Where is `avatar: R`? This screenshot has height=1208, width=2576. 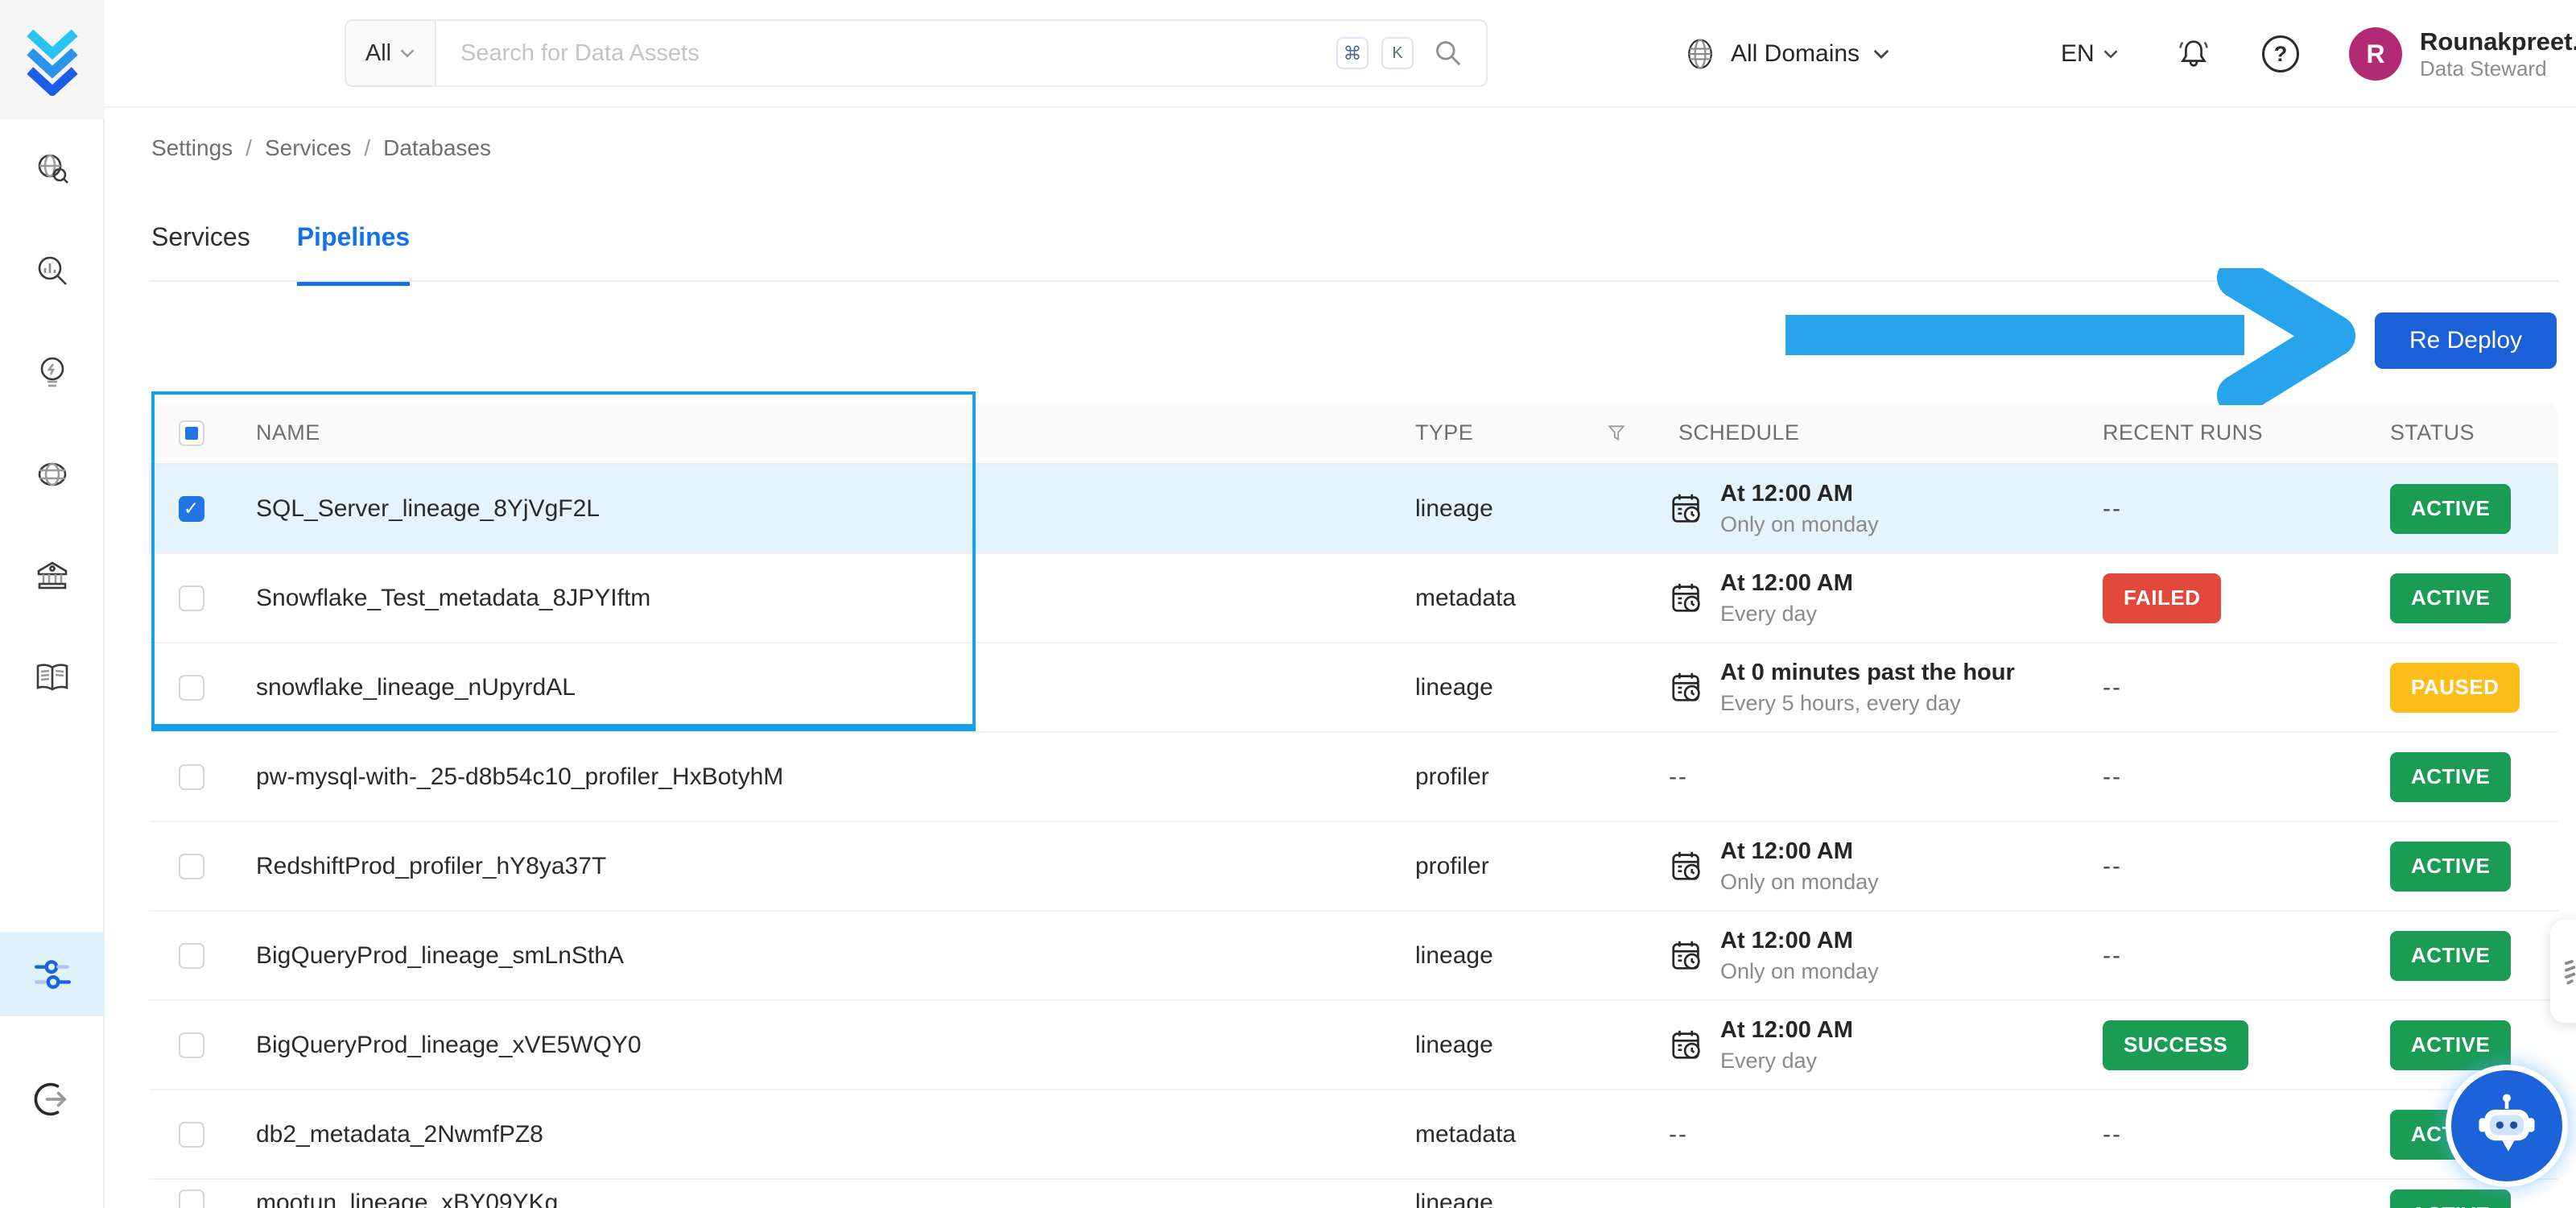 avatar: R is located at coordinates (2375, 54).